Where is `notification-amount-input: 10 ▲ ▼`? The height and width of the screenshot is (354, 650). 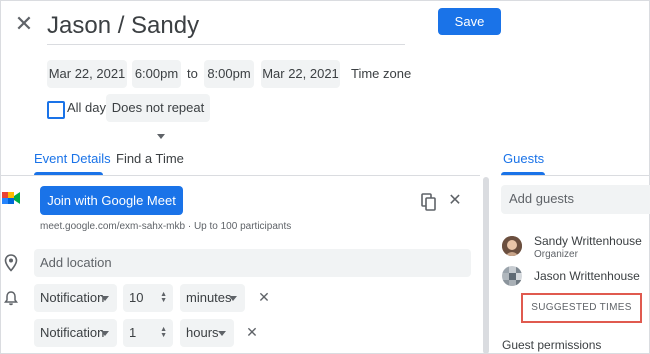
notification-amount-input: 10 ▲ ▼ is located at coordinates (148, 298).